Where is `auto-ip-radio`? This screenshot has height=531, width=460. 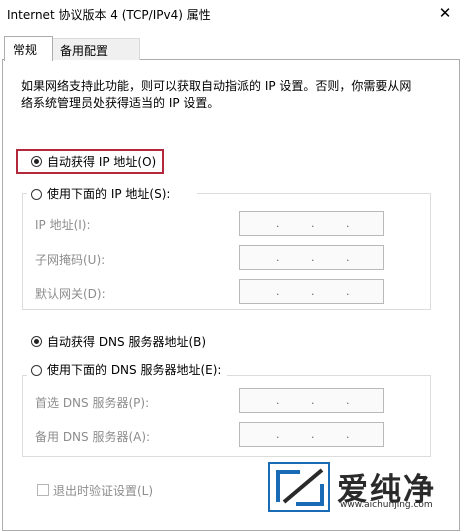 auto-ip-radio is located at coordinates (36, 161).